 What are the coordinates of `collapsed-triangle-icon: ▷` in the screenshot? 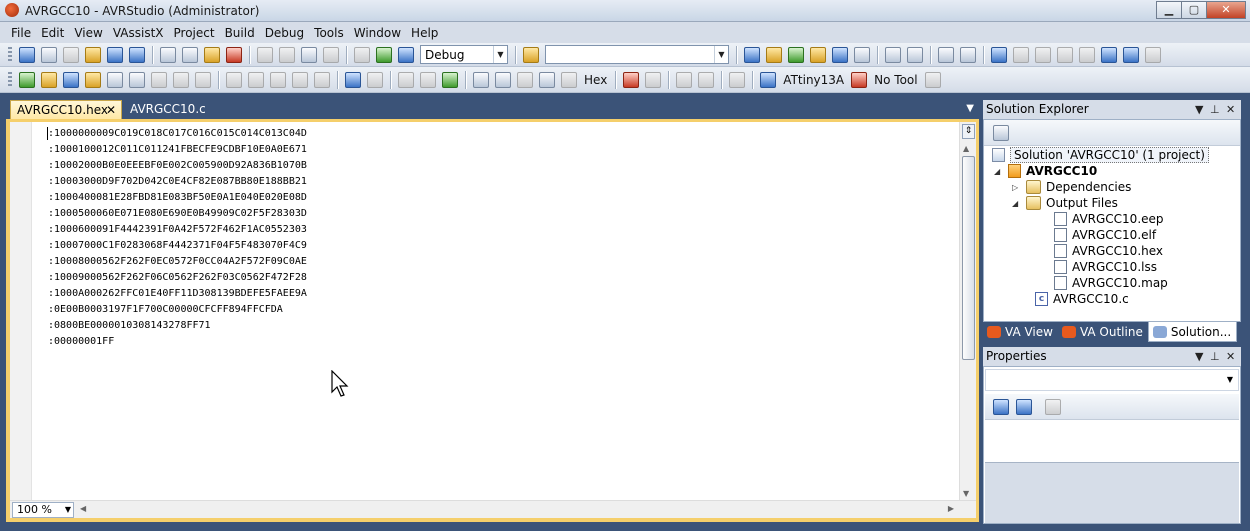 It's located at (1016, 187).